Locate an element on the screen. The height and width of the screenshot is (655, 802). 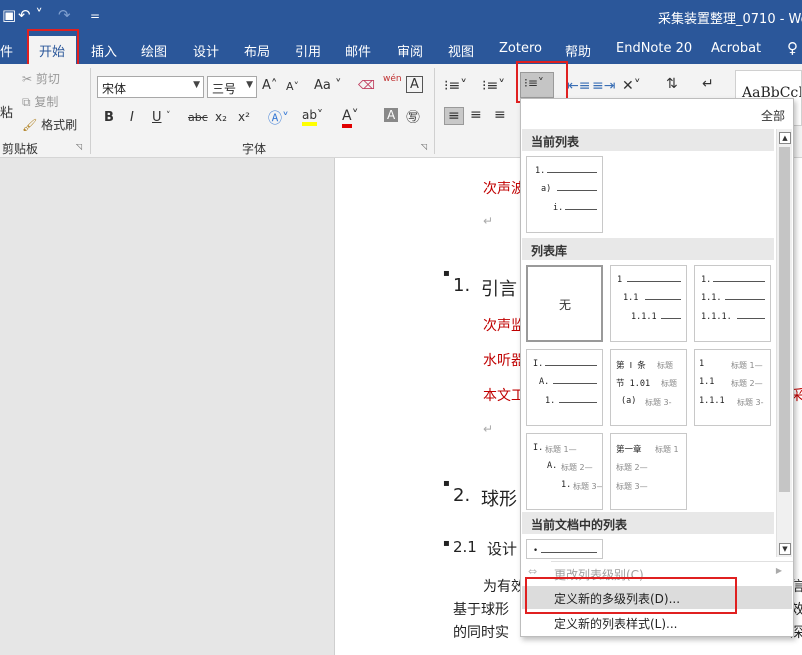
scroll-up-arrow: ▲ is located at coordinates (785, 138).